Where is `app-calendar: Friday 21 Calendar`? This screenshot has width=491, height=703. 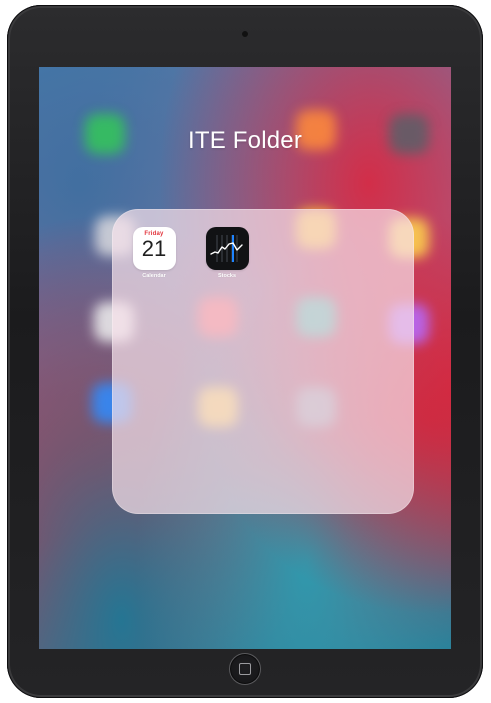
app-calendar: Friday 21 Calendar is located at coordinates (154, 262).